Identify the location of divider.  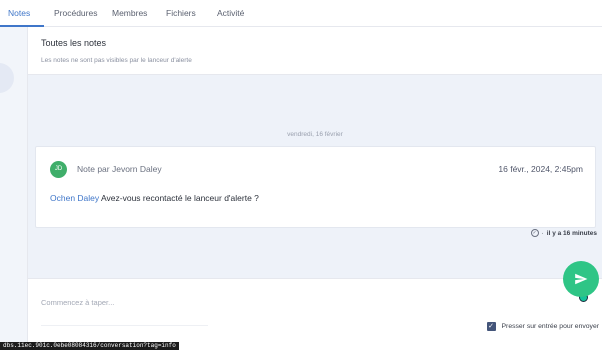
(124, 325).